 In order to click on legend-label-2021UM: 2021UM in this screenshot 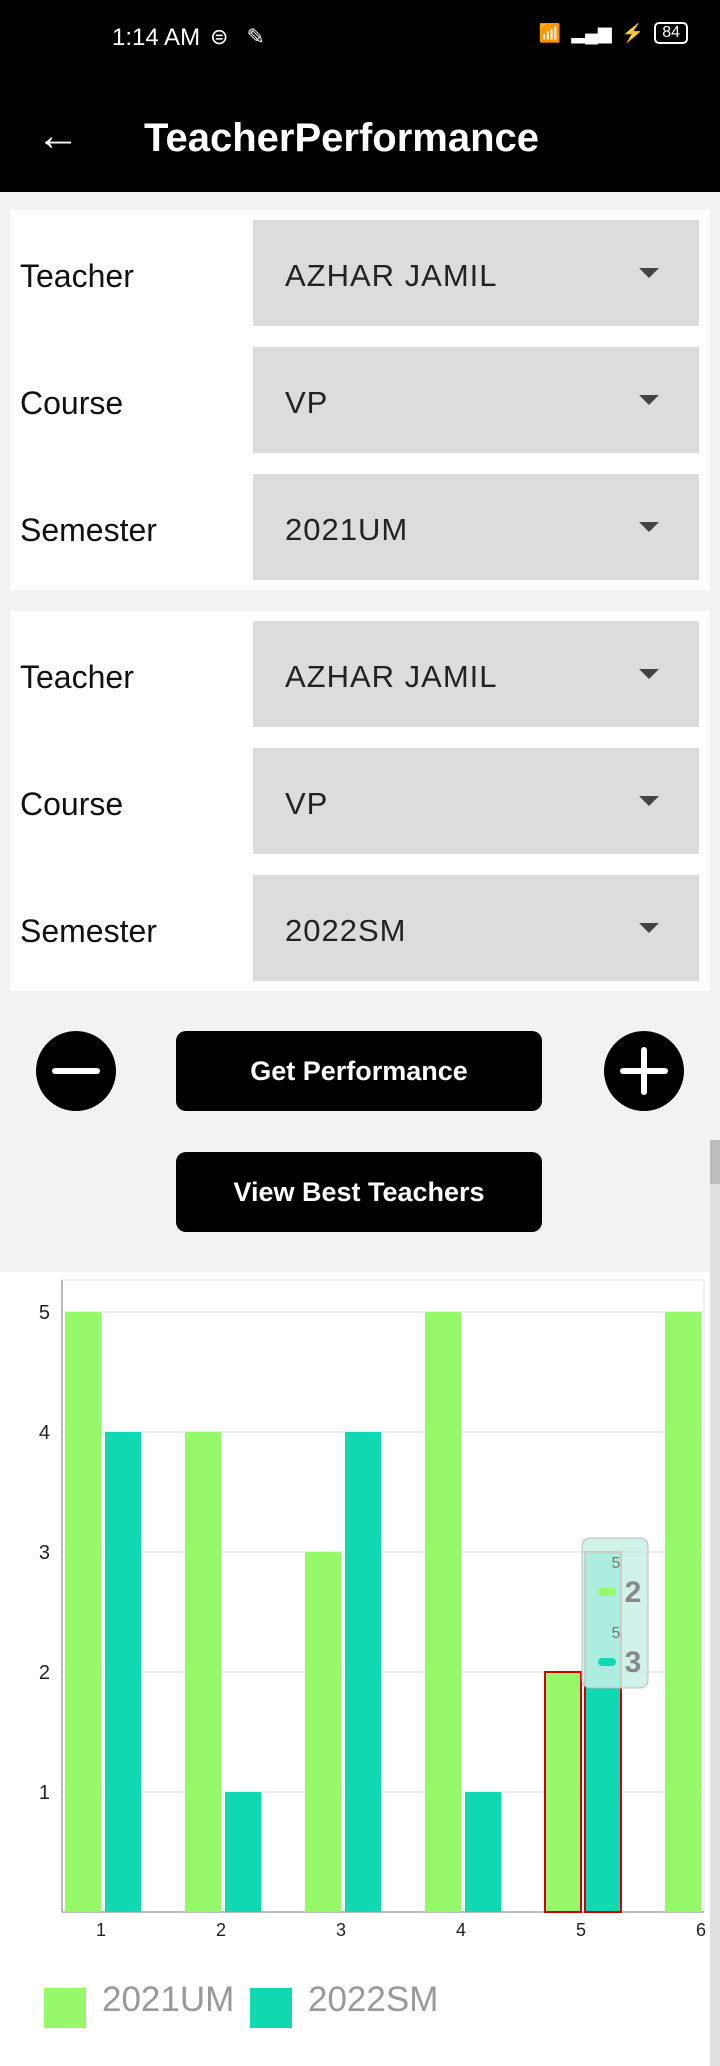, I will do `click(168, 1999)`.